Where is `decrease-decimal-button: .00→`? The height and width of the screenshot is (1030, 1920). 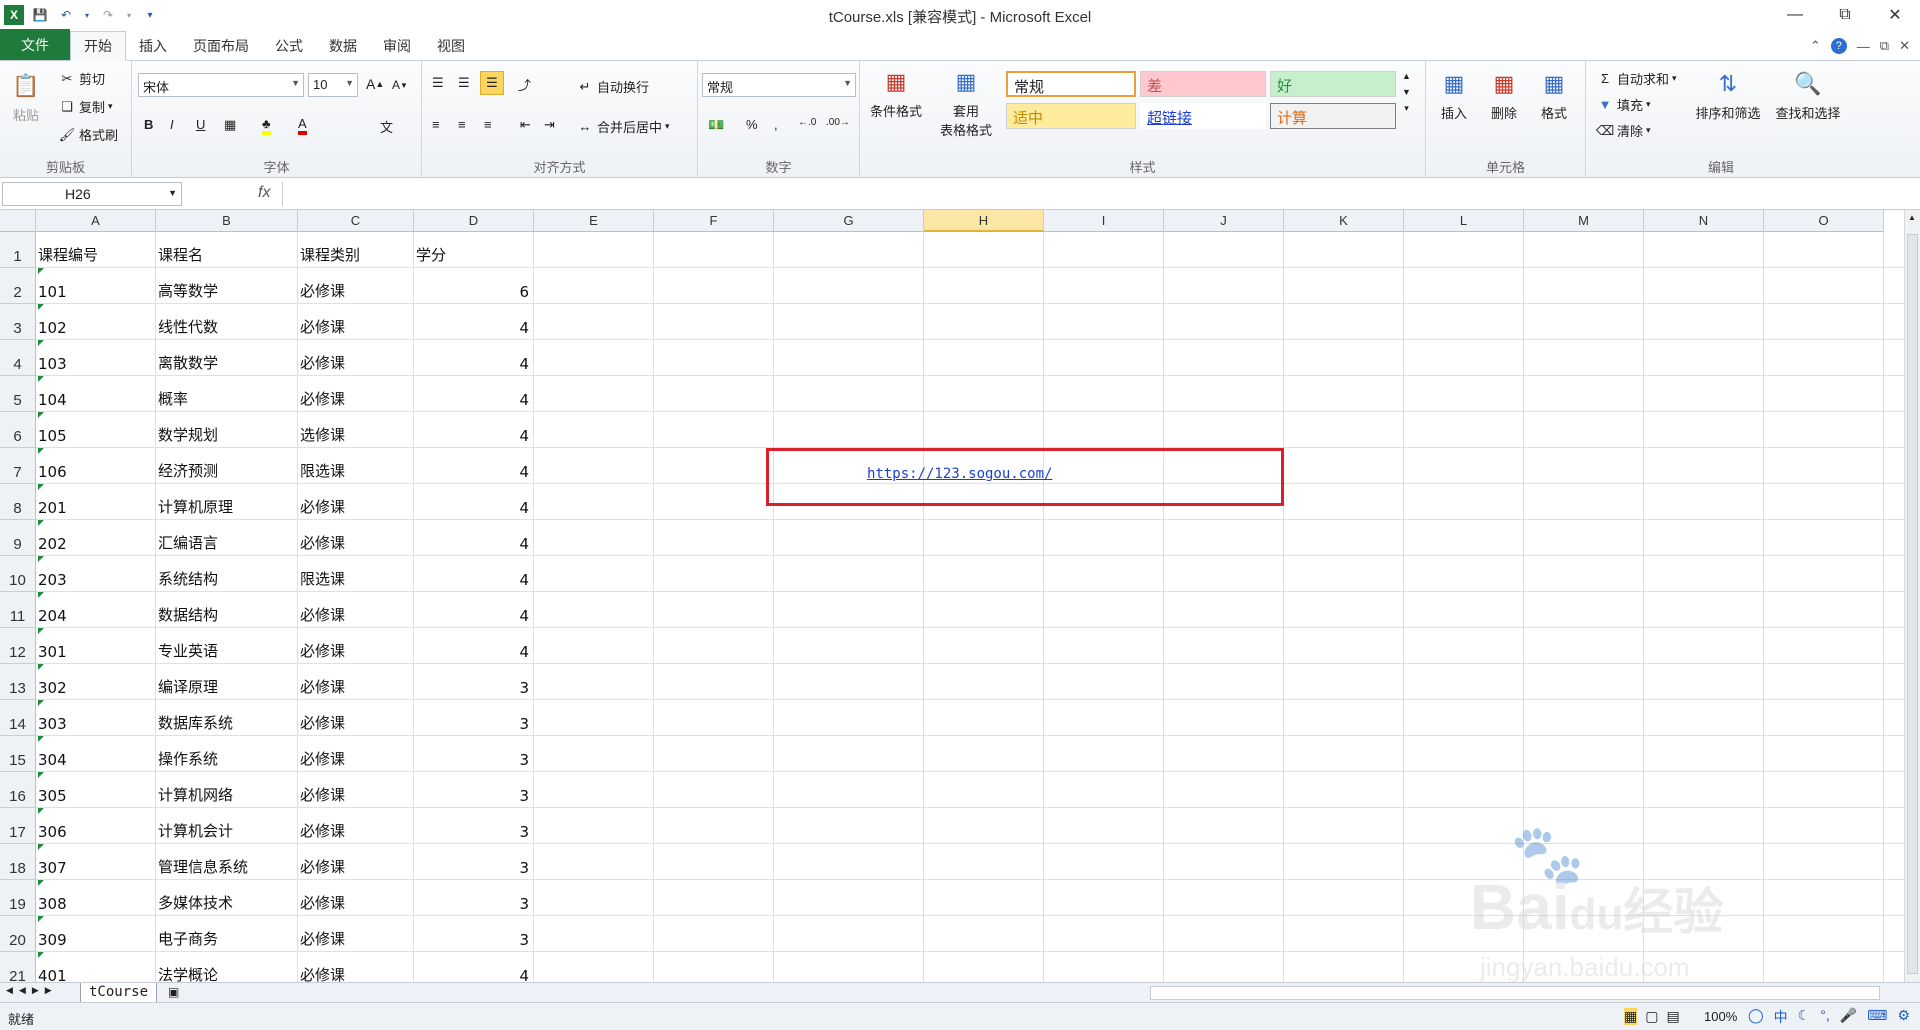
decrease-decimal-button: .00→ is located at coordinates (838, 122).